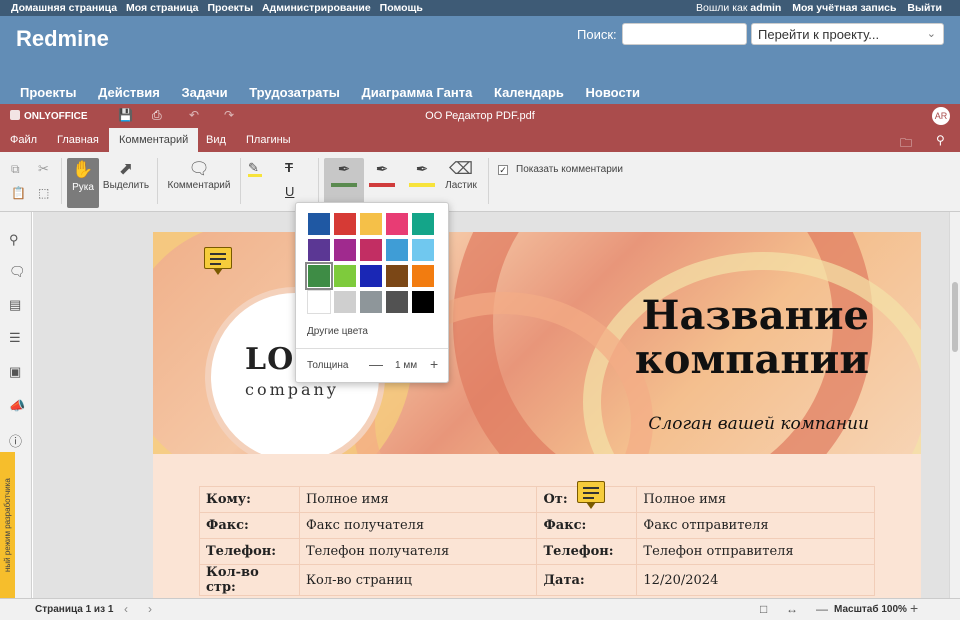  What do you see at coordinates (64, 8) in the screenshot?
I see `link-home: Домашняя страница` at bounding box center [64, 8].